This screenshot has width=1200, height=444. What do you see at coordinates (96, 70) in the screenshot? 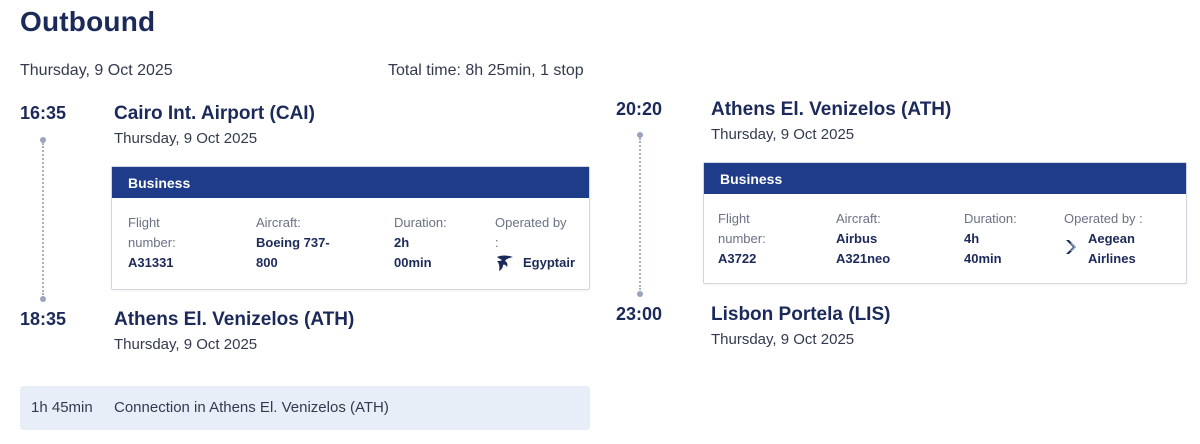
I see `travel-date: Thursday, 9 Oct 2025` at bounding box center [96, 70].